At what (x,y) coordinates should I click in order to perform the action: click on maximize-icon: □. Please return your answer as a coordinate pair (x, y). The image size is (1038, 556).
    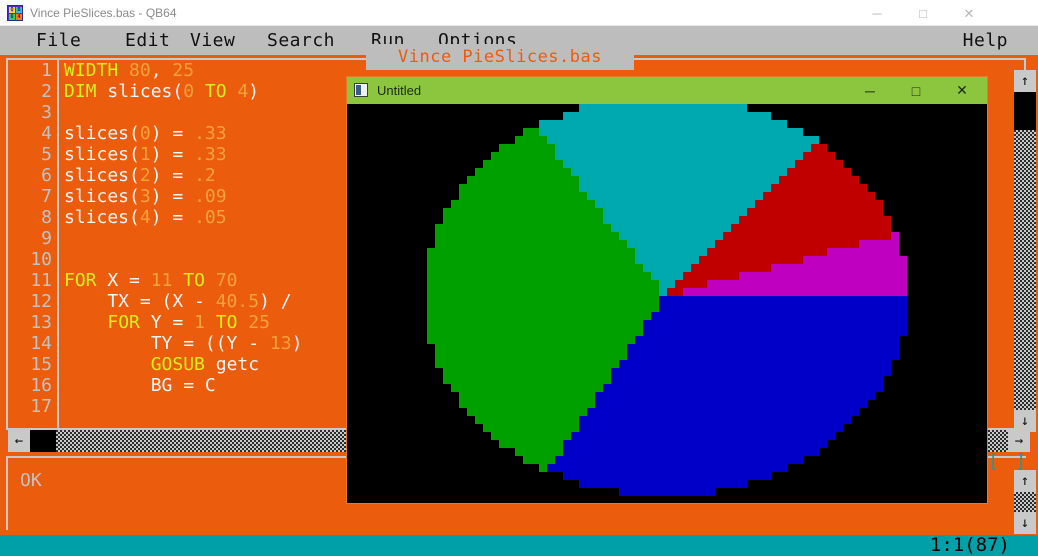
    Looking at the image, I should click on (923, 13).